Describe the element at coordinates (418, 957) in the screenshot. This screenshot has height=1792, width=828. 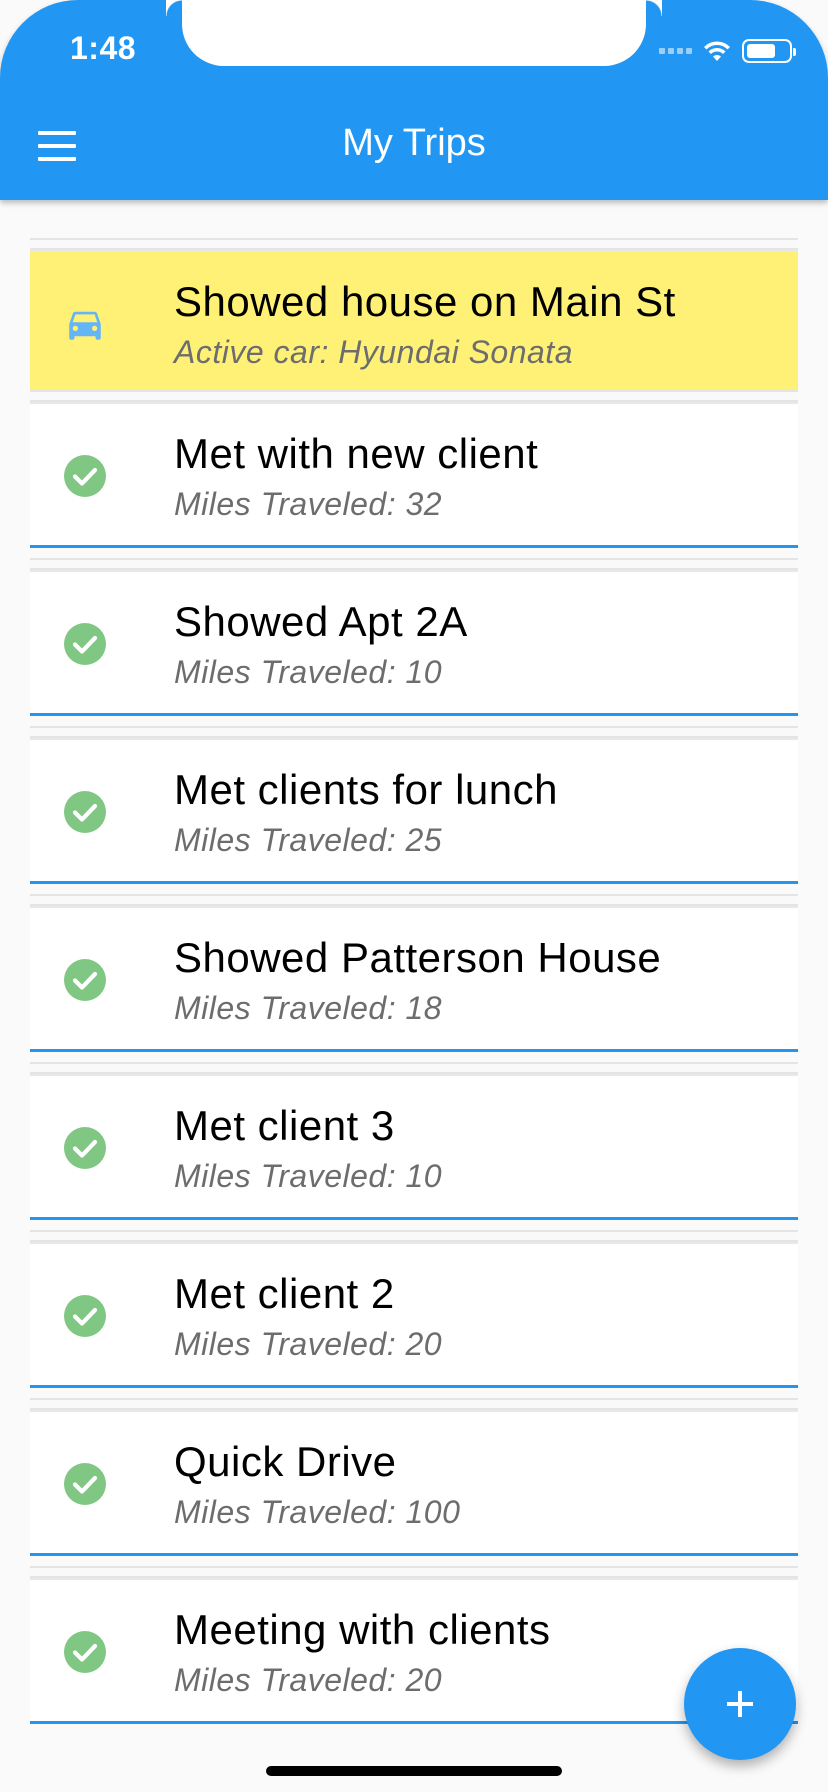
I see `trip-title: Showed Patterson House` at that location.